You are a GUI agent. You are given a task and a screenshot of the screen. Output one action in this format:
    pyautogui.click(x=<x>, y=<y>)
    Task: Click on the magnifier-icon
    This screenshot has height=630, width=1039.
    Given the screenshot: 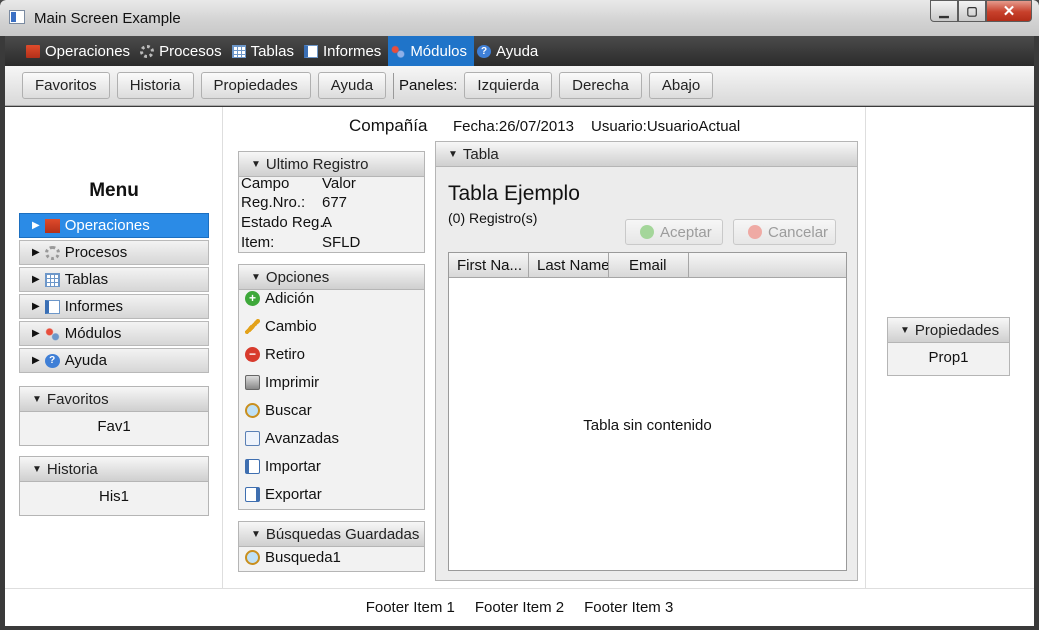 What is the action you would take?
    pyautogui.click(x=252, y=557)
    